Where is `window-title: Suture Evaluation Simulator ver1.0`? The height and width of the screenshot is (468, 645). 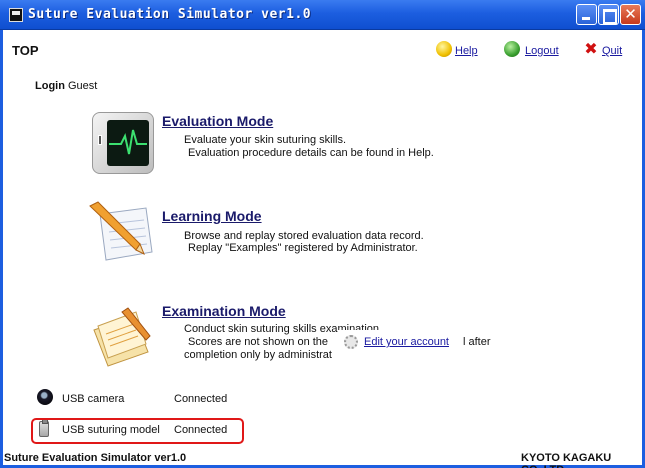
window-title: Suture Evaluation Simulator ver1.0 is located at coordinates (170, 14).